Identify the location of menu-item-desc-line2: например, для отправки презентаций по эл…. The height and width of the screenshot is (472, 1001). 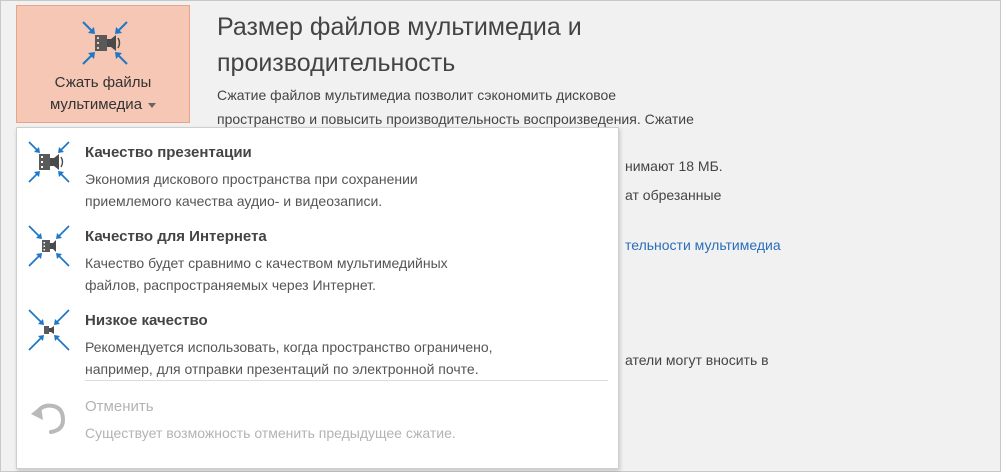
(282, 369).